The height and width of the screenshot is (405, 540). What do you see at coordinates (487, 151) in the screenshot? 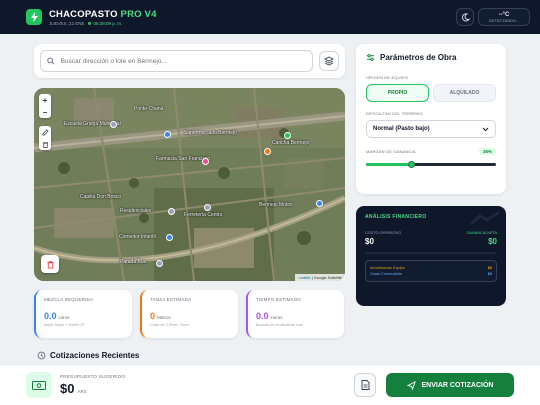
I see `margin-value-badge: 35%` at bounding box center [487, 151].